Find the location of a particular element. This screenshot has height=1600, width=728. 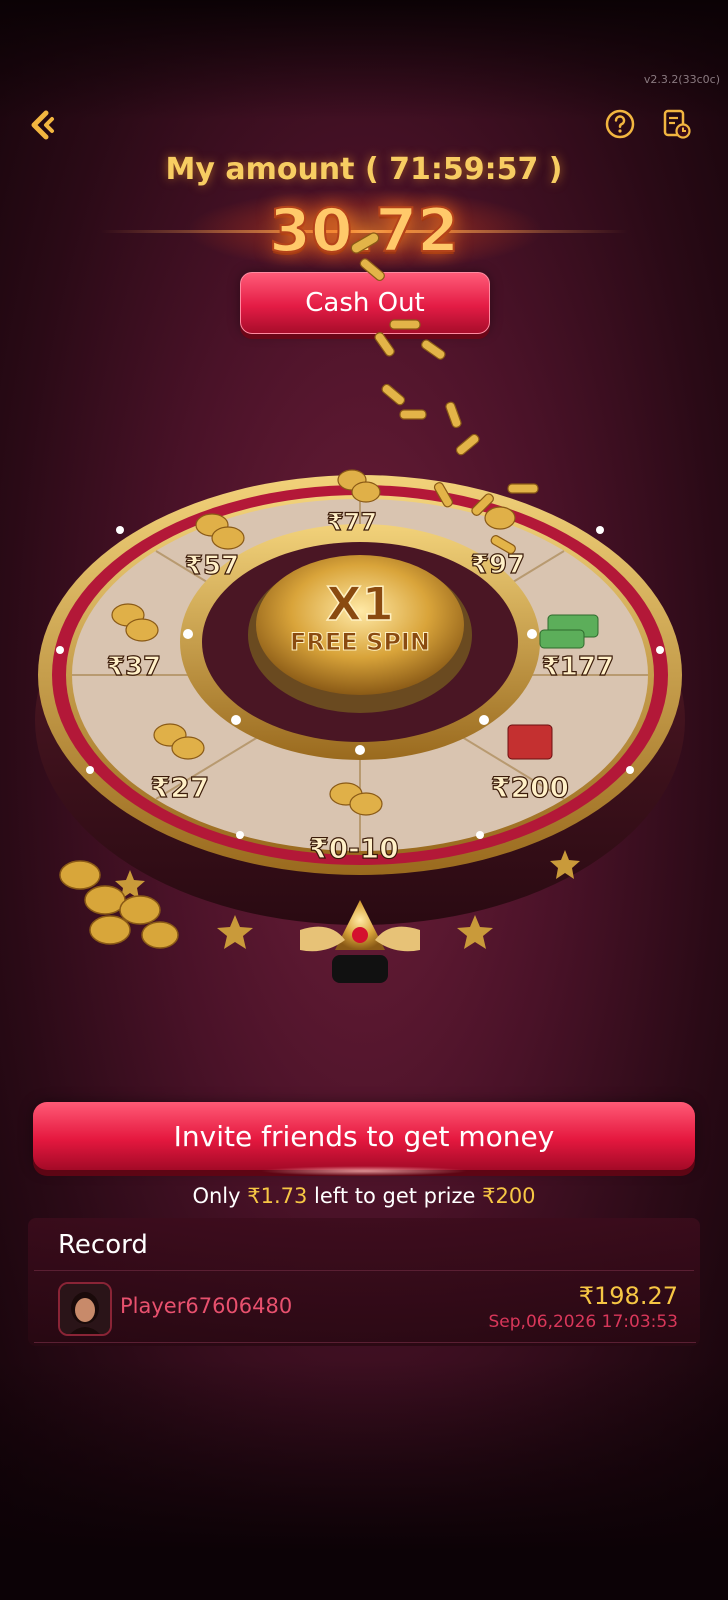

wheel-segment-label: ₹200 is located at coordinates (530, 787).